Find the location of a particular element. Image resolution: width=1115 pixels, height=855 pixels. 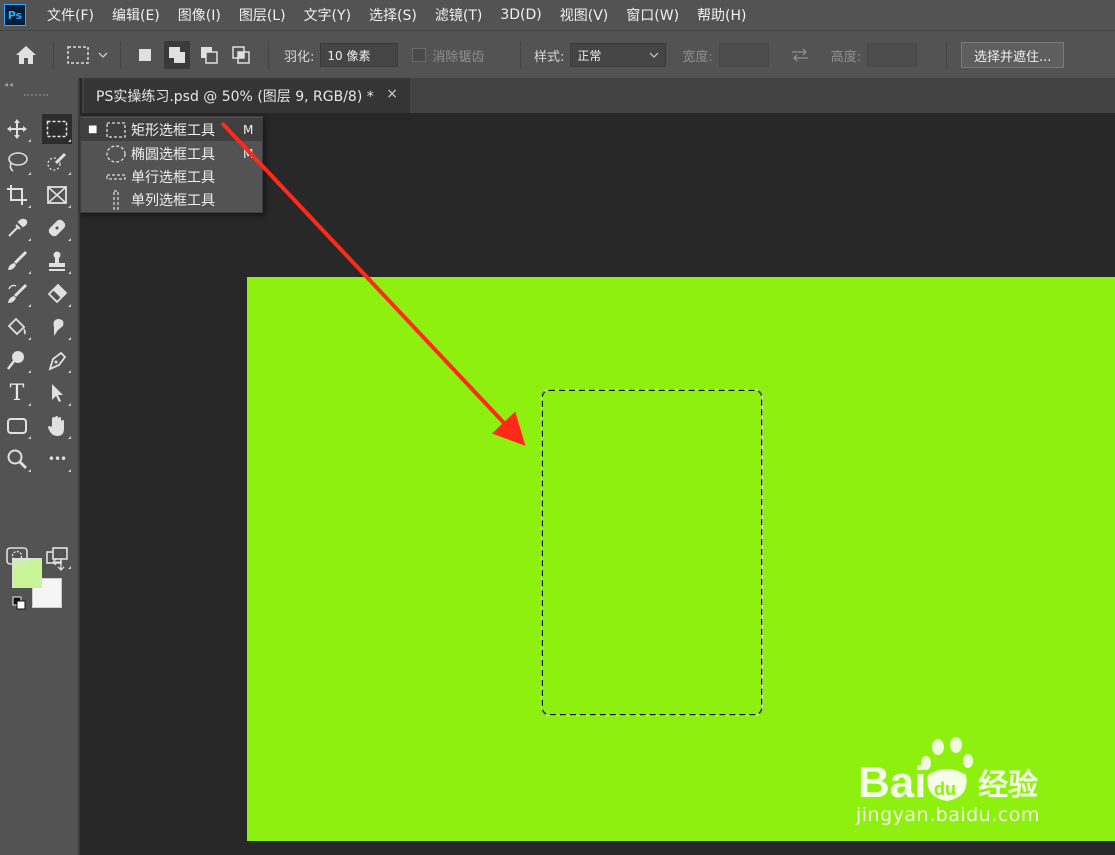

flyout-item-label: 单列选框工具 is located at coordinates (173, 200).